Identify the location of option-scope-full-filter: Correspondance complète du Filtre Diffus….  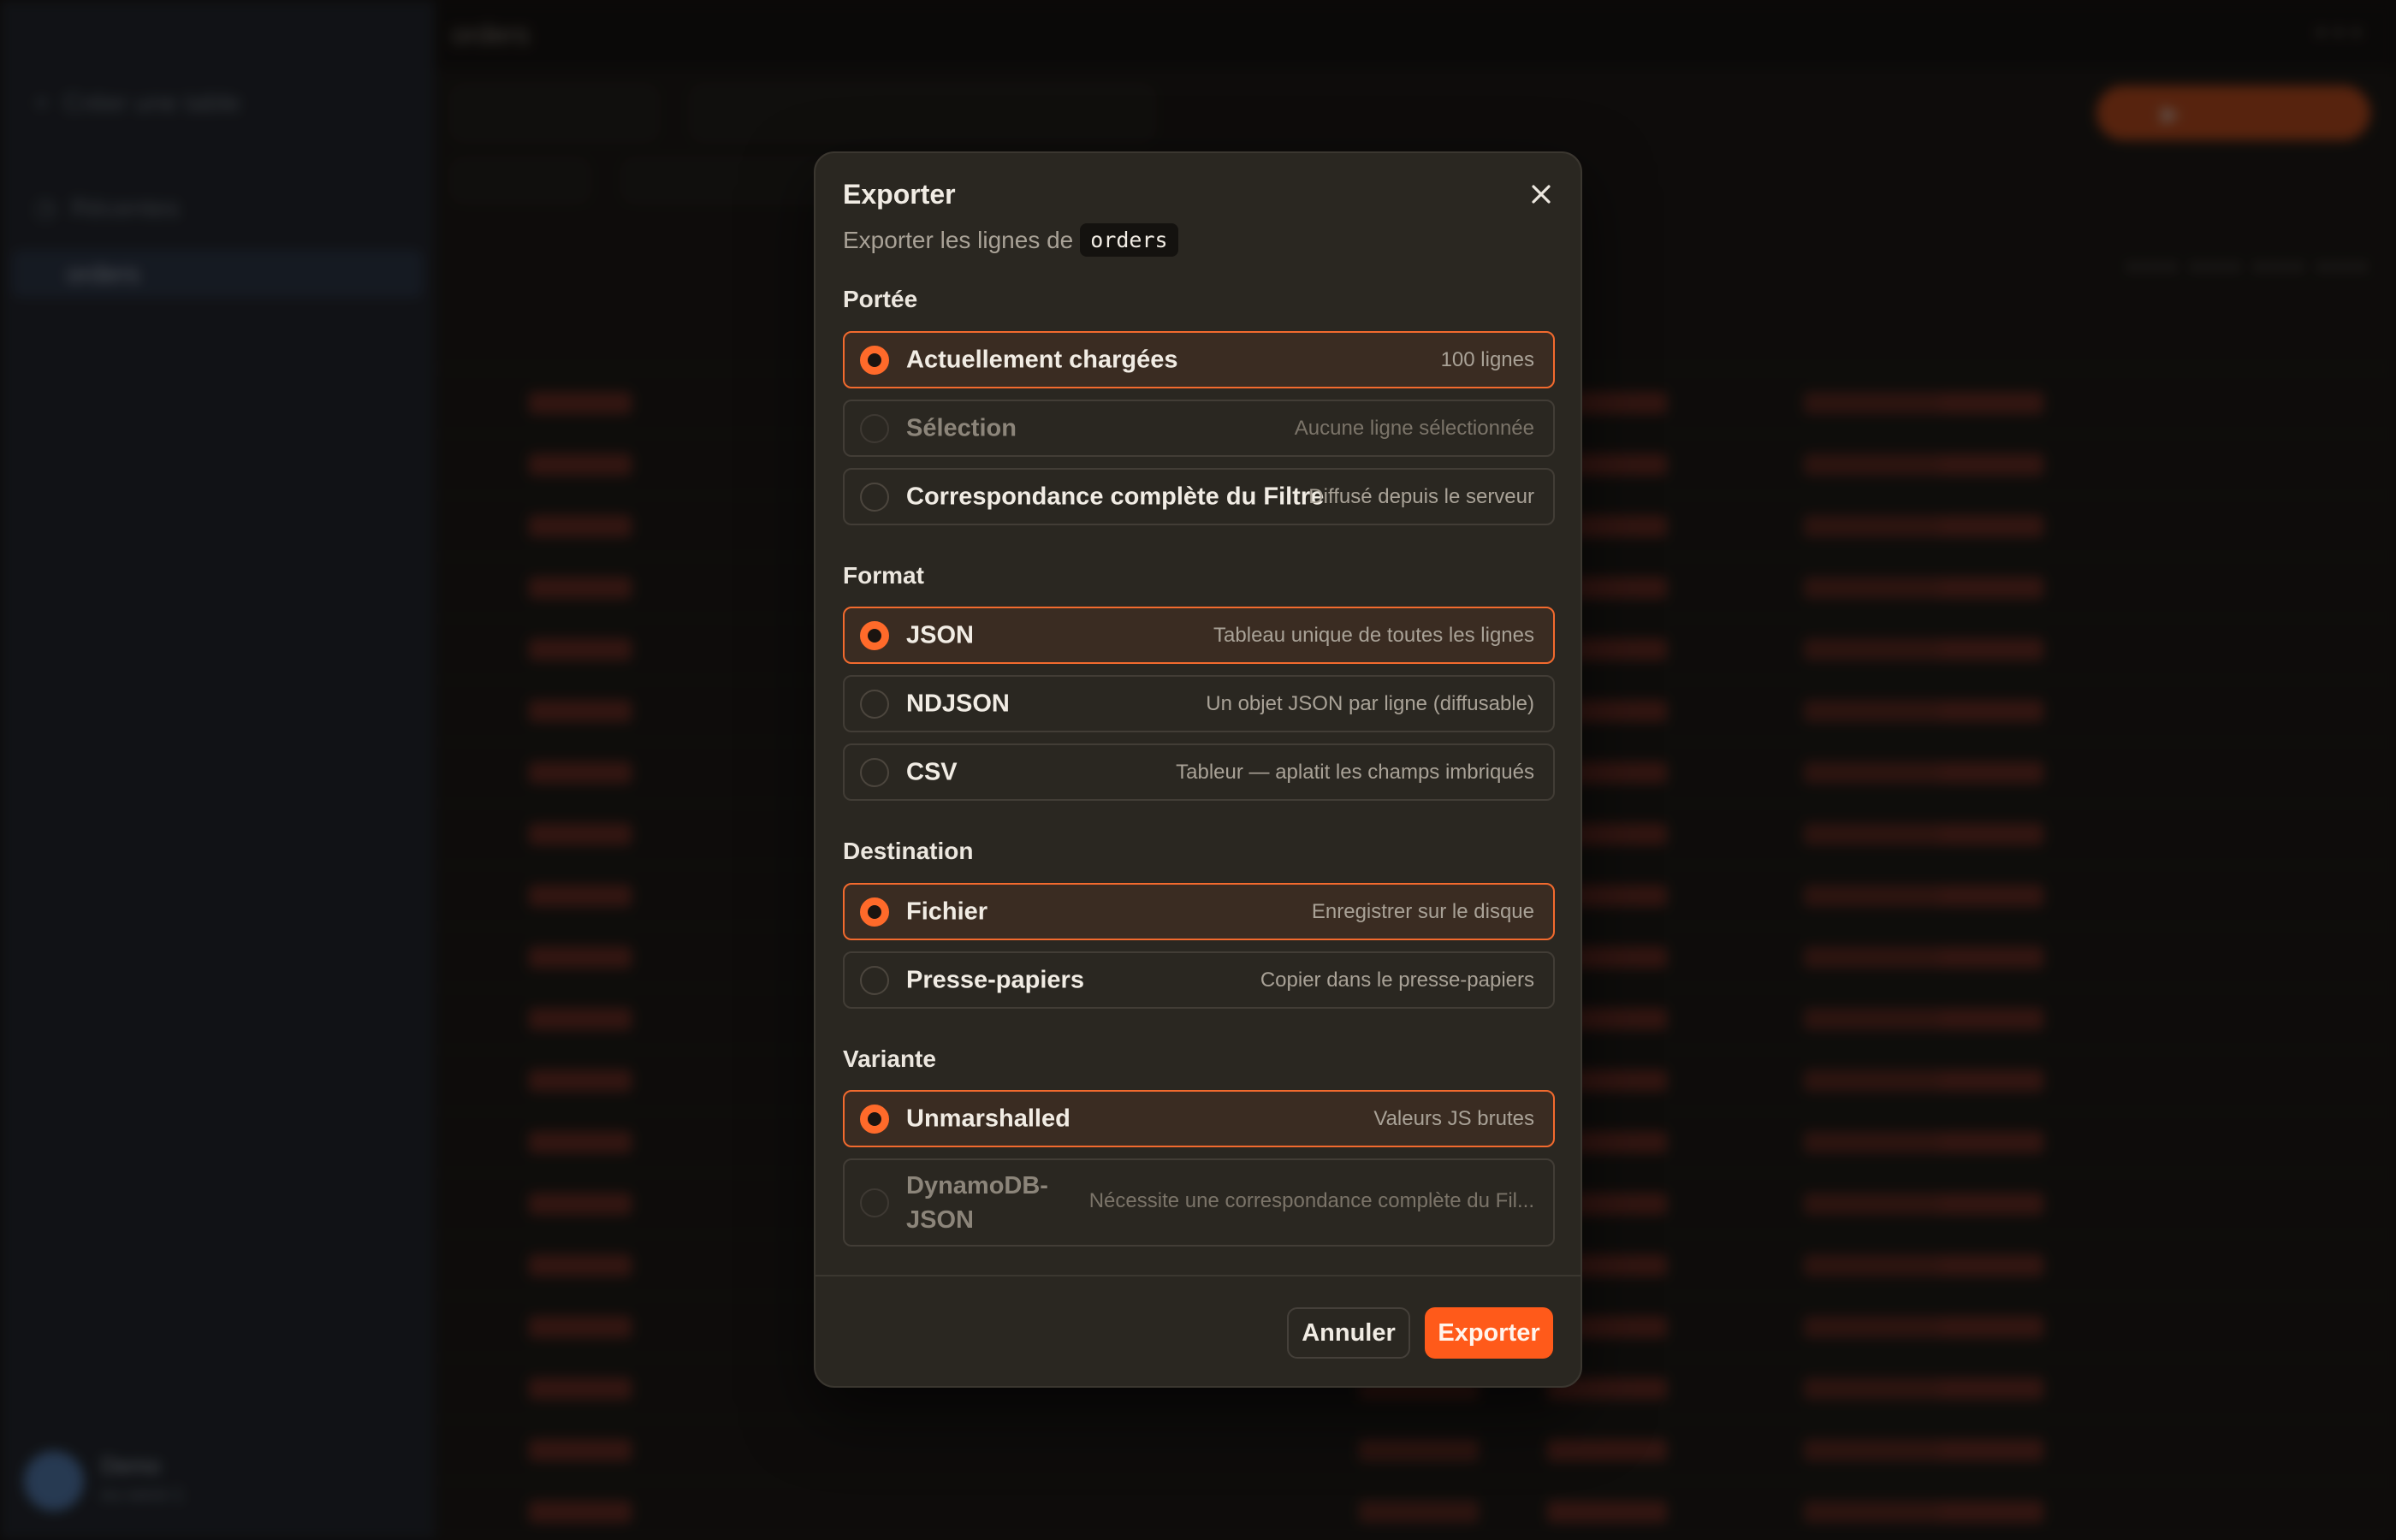
(1199, 496).